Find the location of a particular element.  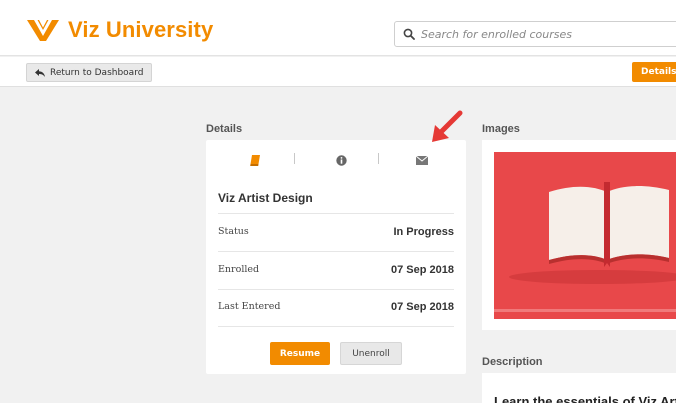

logo: Viz University is located at coordinates (119, 30).